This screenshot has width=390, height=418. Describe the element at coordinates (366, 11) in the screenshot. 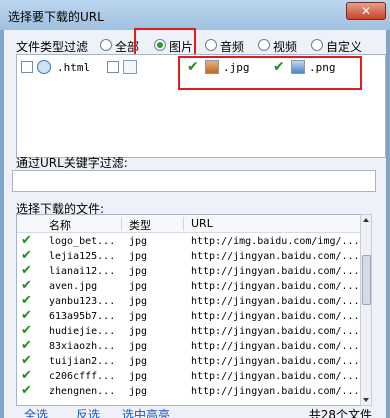

I see `close-button: ✕` at that location.